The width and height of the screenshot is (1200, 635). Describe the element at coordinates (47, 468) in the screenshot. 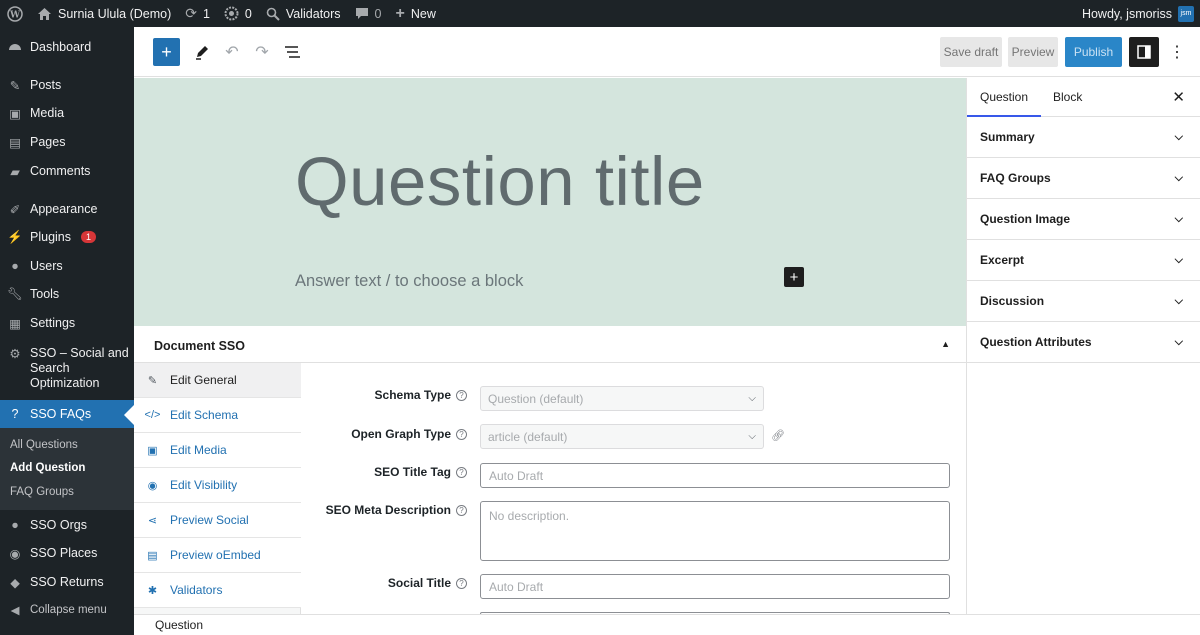

I see `submenu-add-question: Add Question` at that location.